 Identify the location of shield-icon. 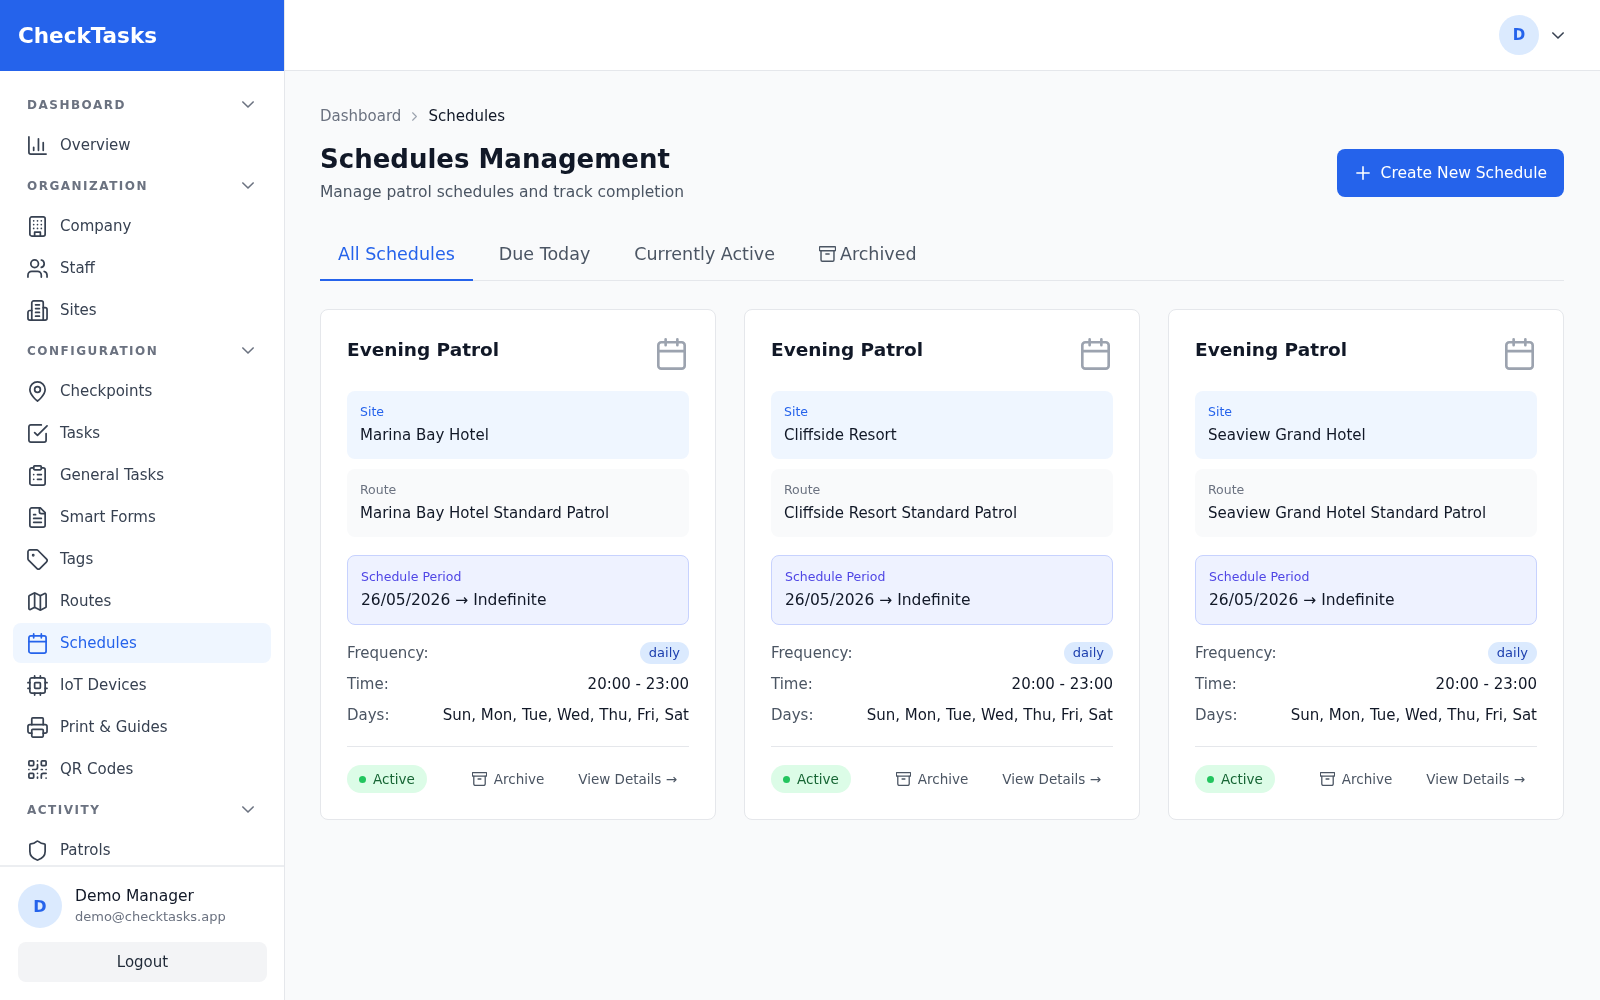
(37, 850).